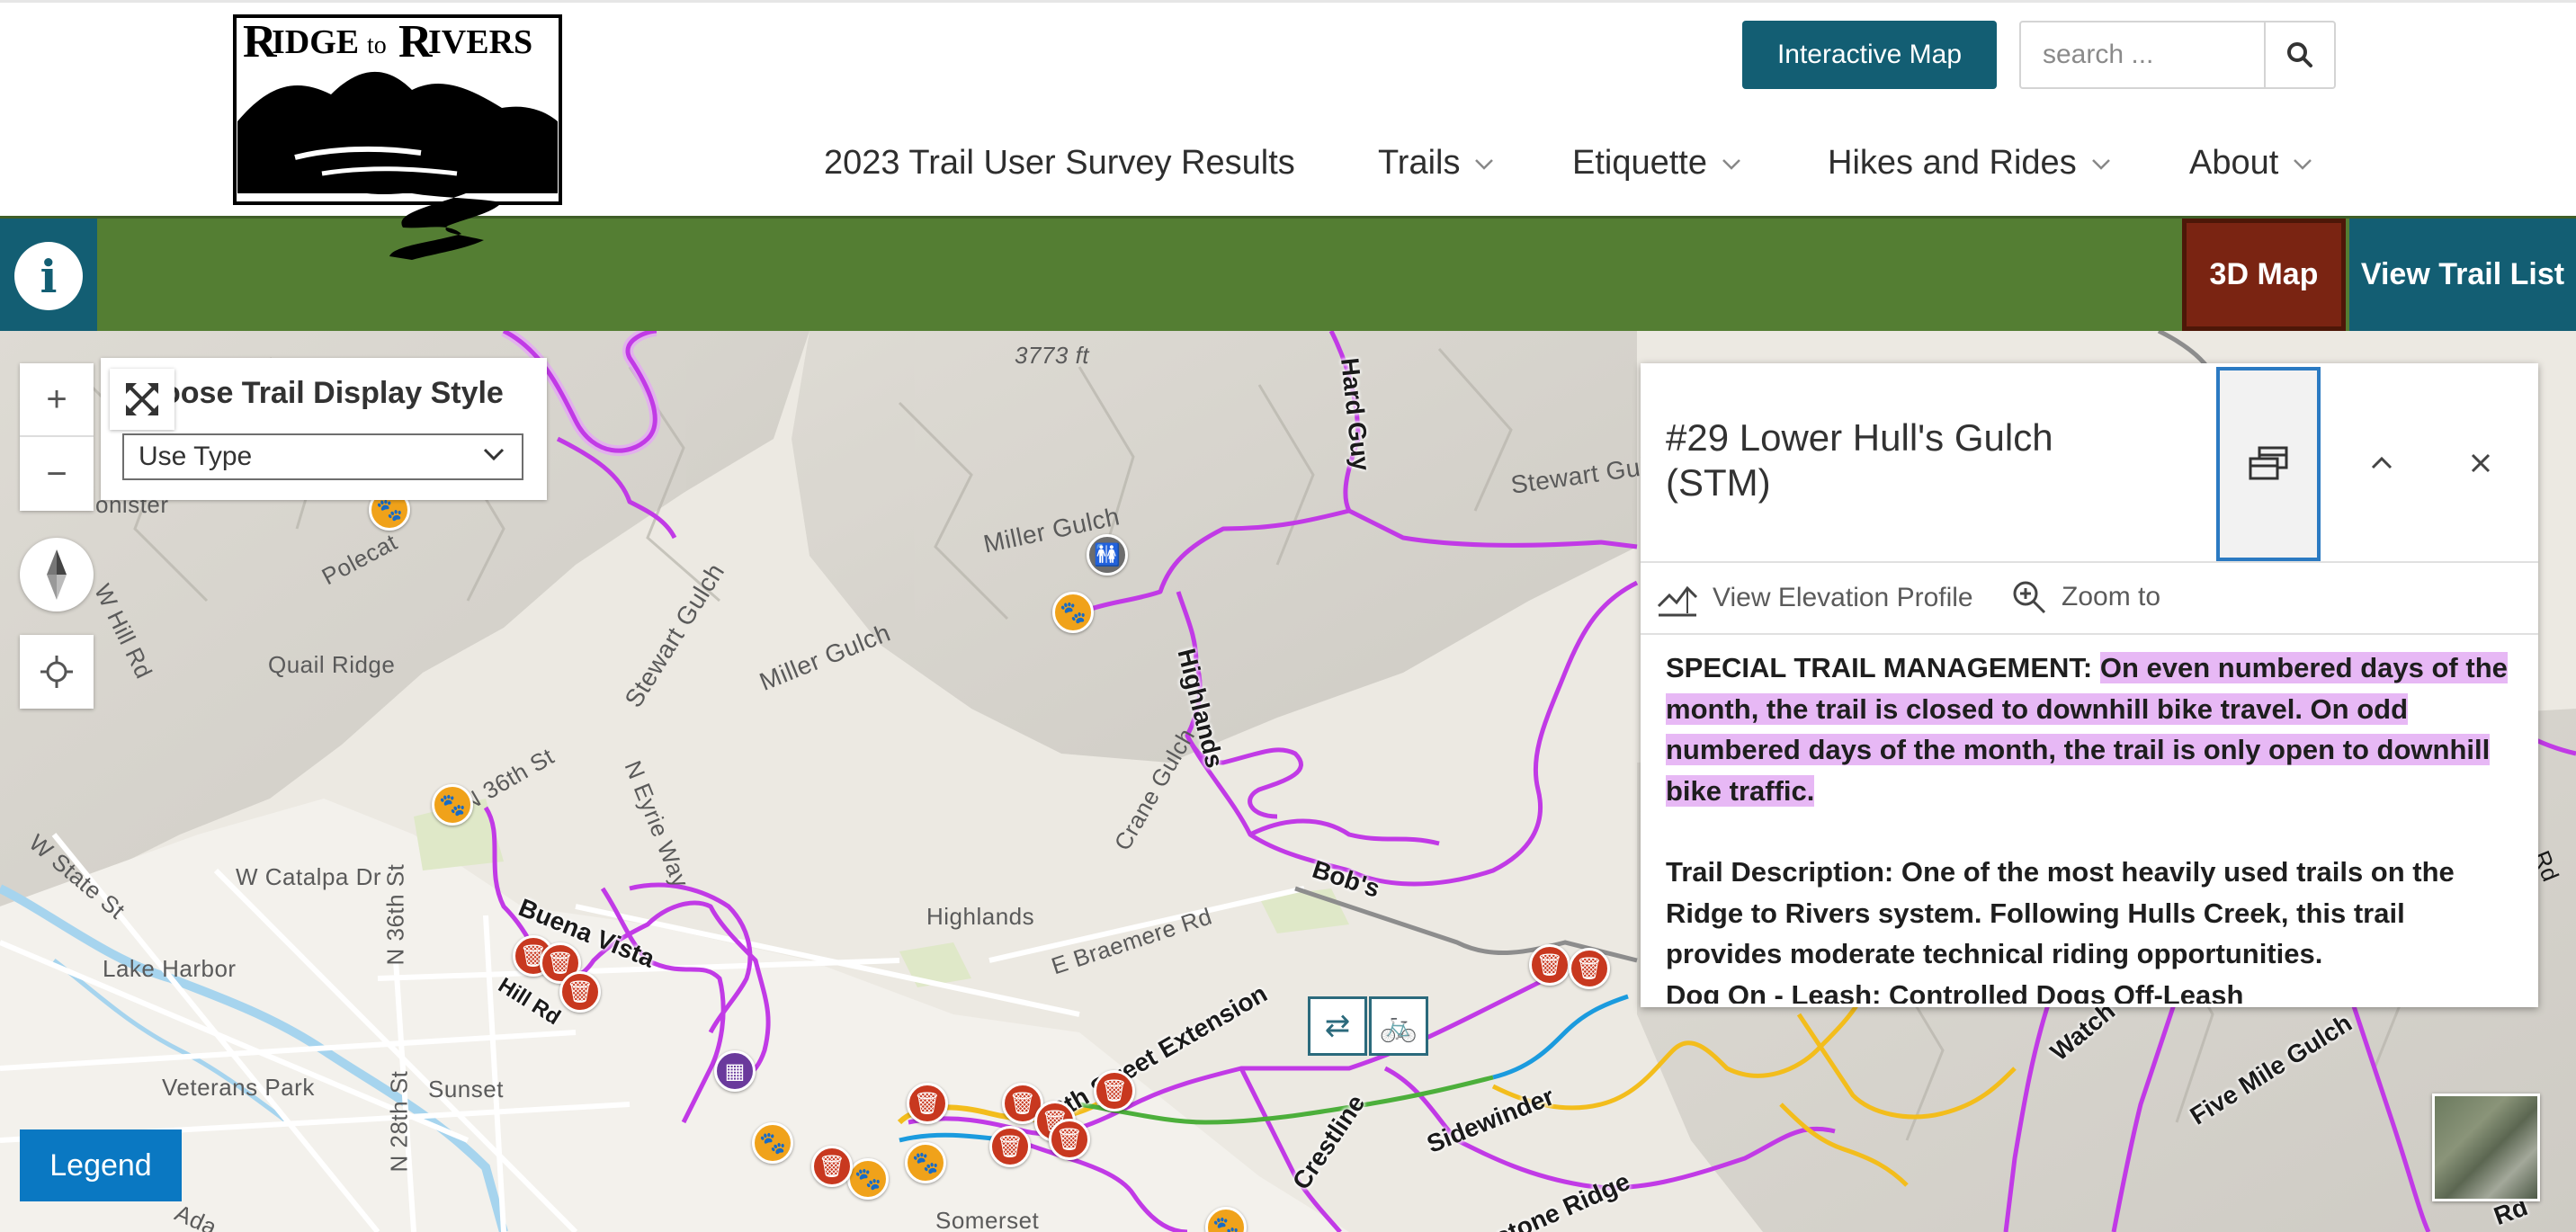 The image size is (2576, 1232). I want to click on 3d-map-button: 3D Map, so click(2264, 275).